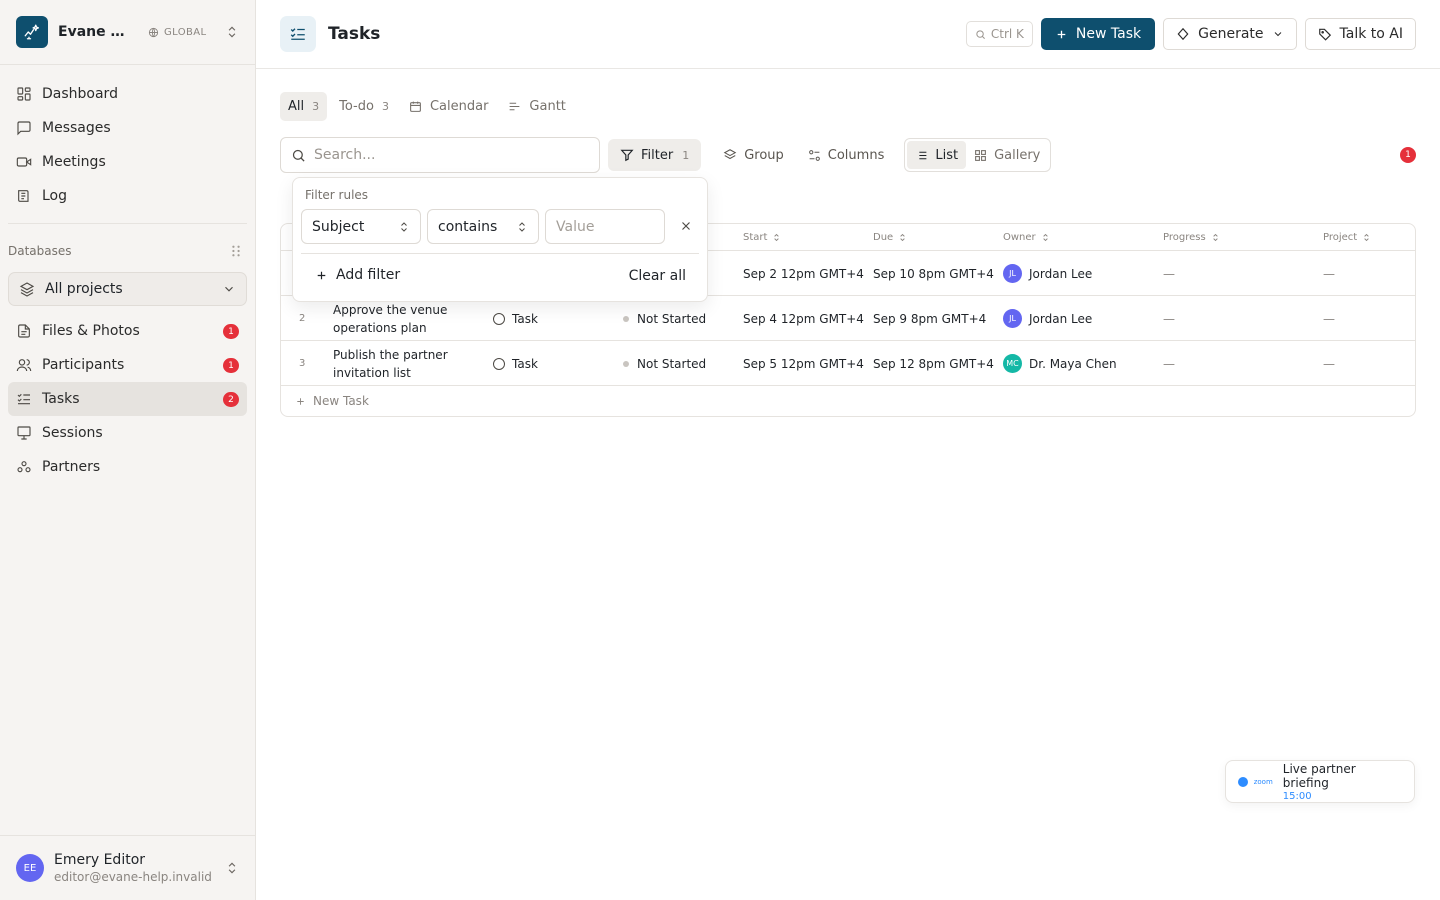 This screenshot has height=900, width=1440. Describe the element at coordinates (937, 155) in the screenshot. I see `list-view-button: List` at that location.